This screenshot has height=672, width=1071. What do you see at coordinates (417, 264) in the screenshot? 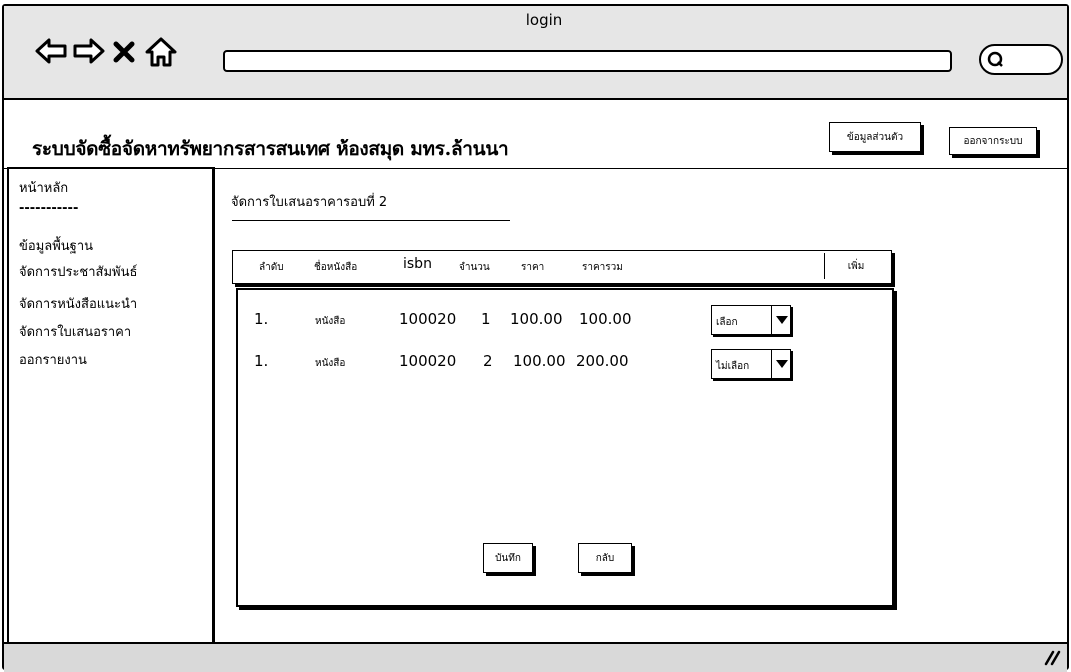
I see `column-header-isbn: isbn` at bounding box center [417, 264].